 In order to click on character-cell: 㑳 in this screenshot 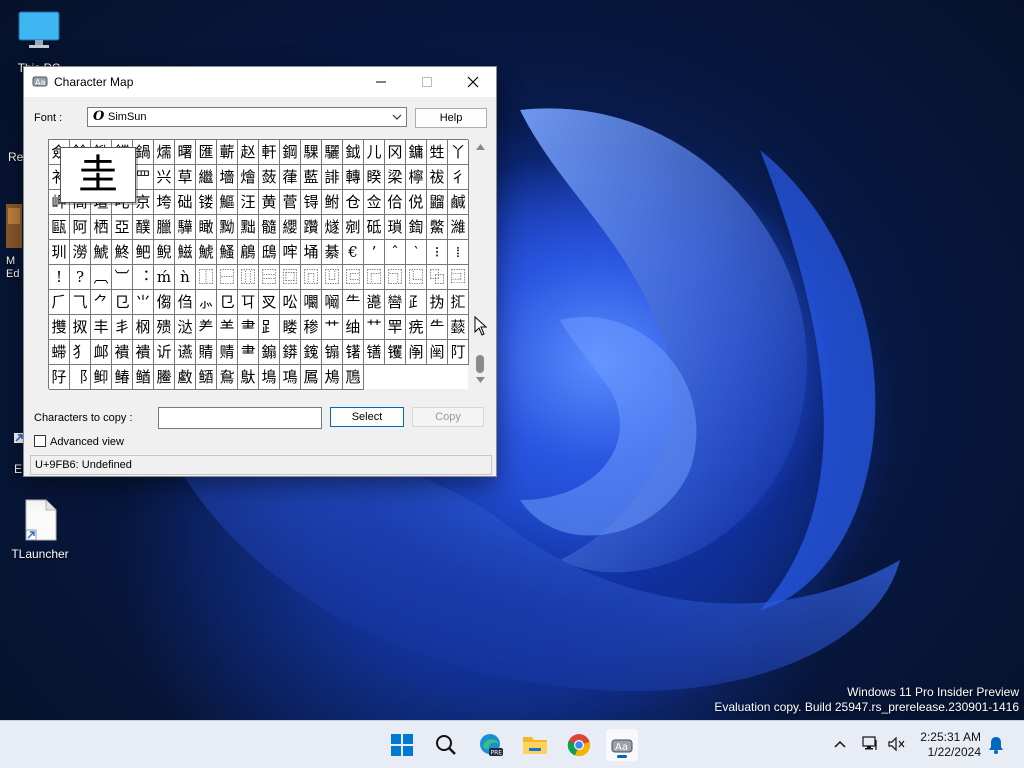, I will do `click(164, 302)`.